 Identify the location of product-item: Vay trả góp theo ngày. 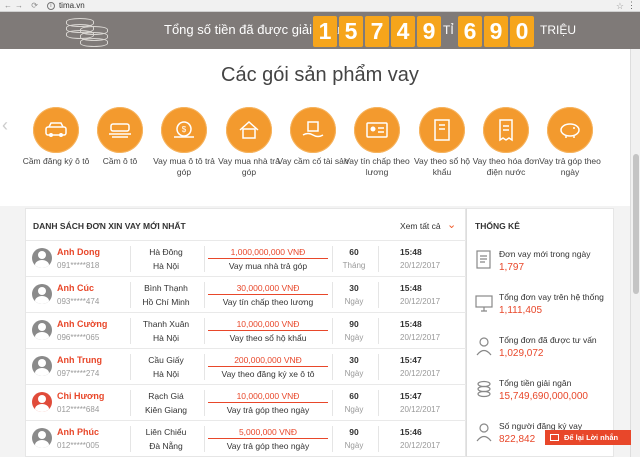
(570, 142).